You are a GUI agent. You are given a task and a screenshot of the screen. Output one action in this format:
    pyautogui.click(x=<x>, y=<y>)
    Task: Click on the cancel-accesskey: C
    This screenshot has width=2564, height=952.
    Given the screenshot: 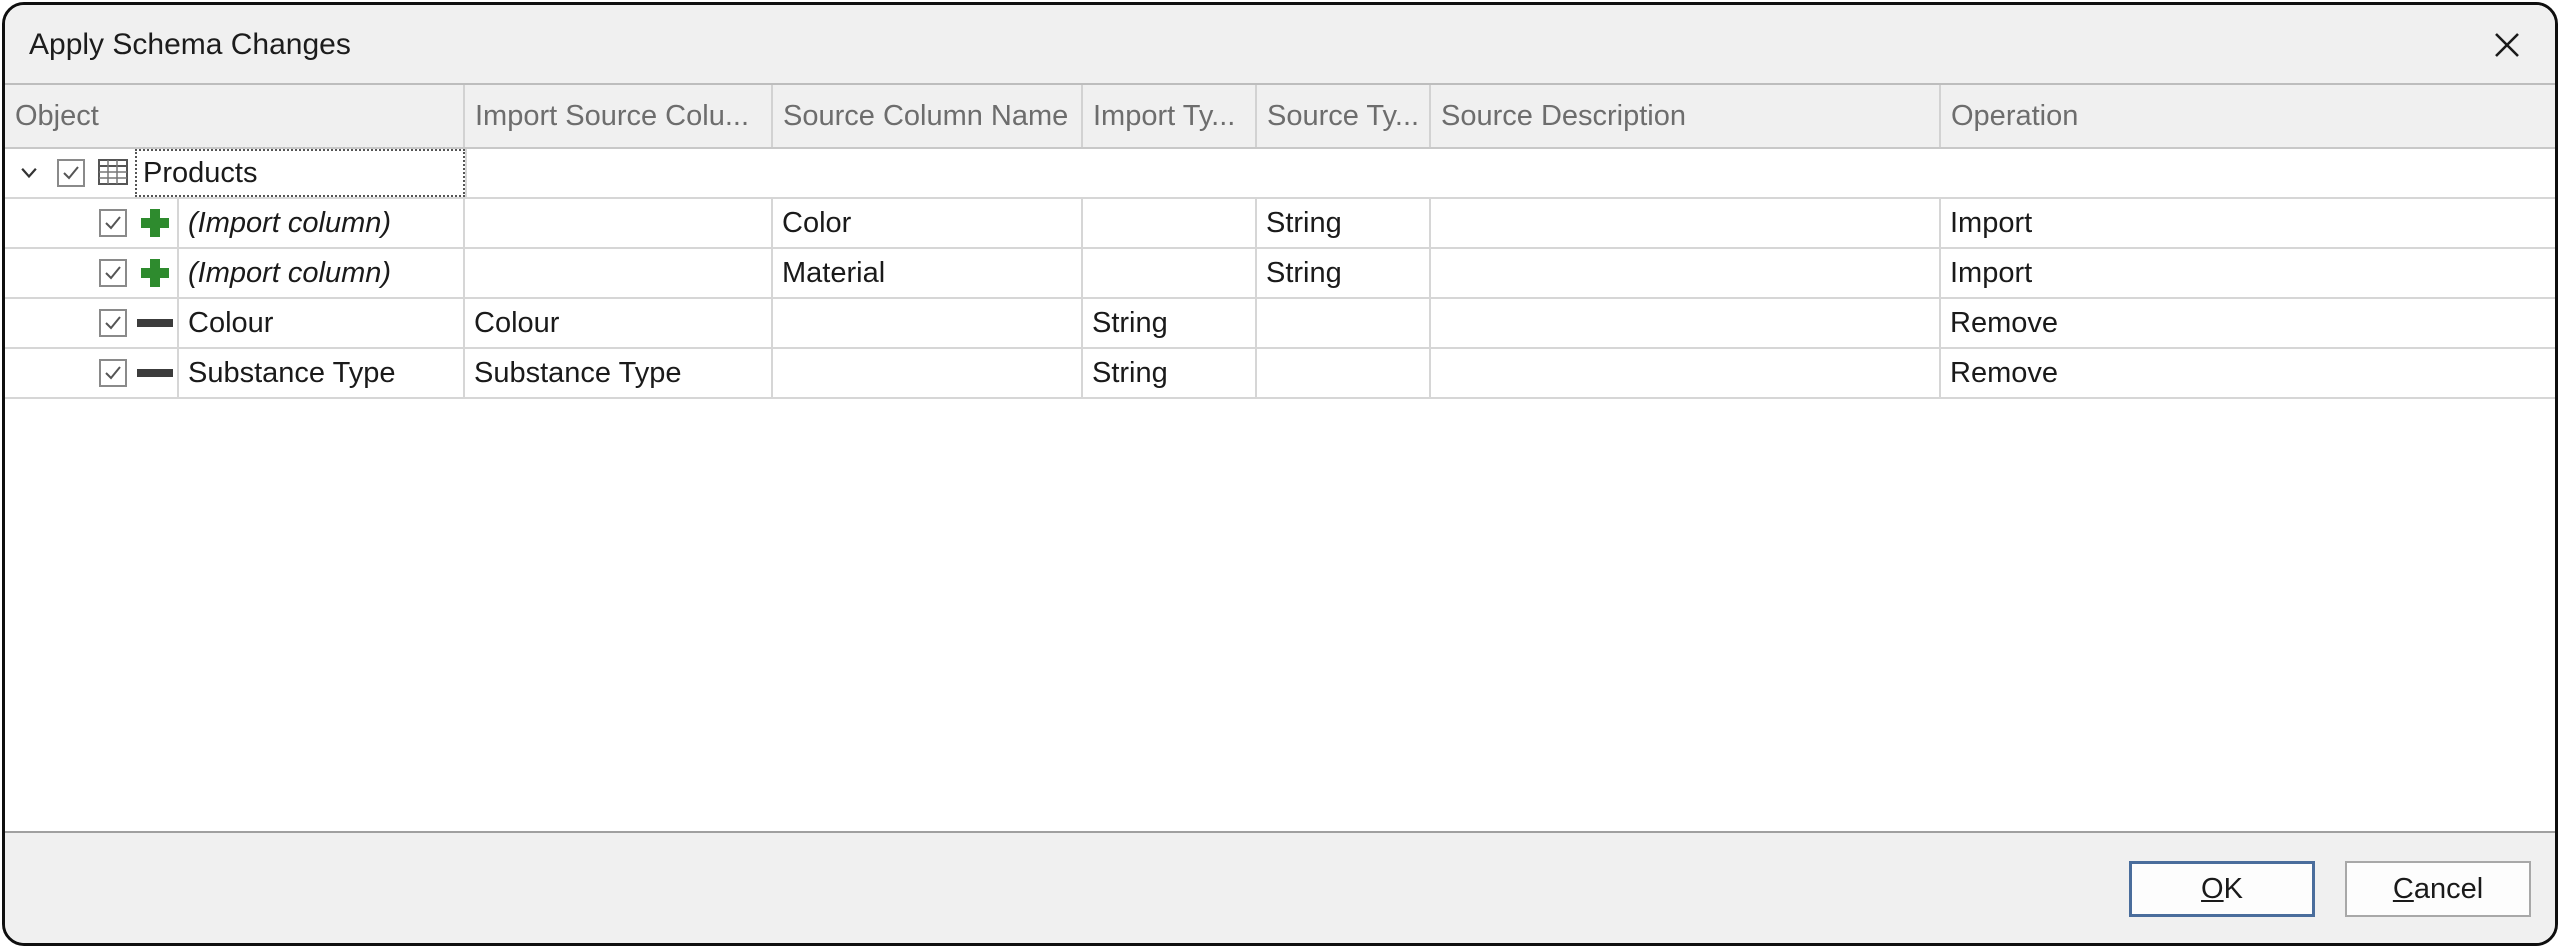 What is the action you would take?
    pyautogui.click(x=2403, y=889)
    